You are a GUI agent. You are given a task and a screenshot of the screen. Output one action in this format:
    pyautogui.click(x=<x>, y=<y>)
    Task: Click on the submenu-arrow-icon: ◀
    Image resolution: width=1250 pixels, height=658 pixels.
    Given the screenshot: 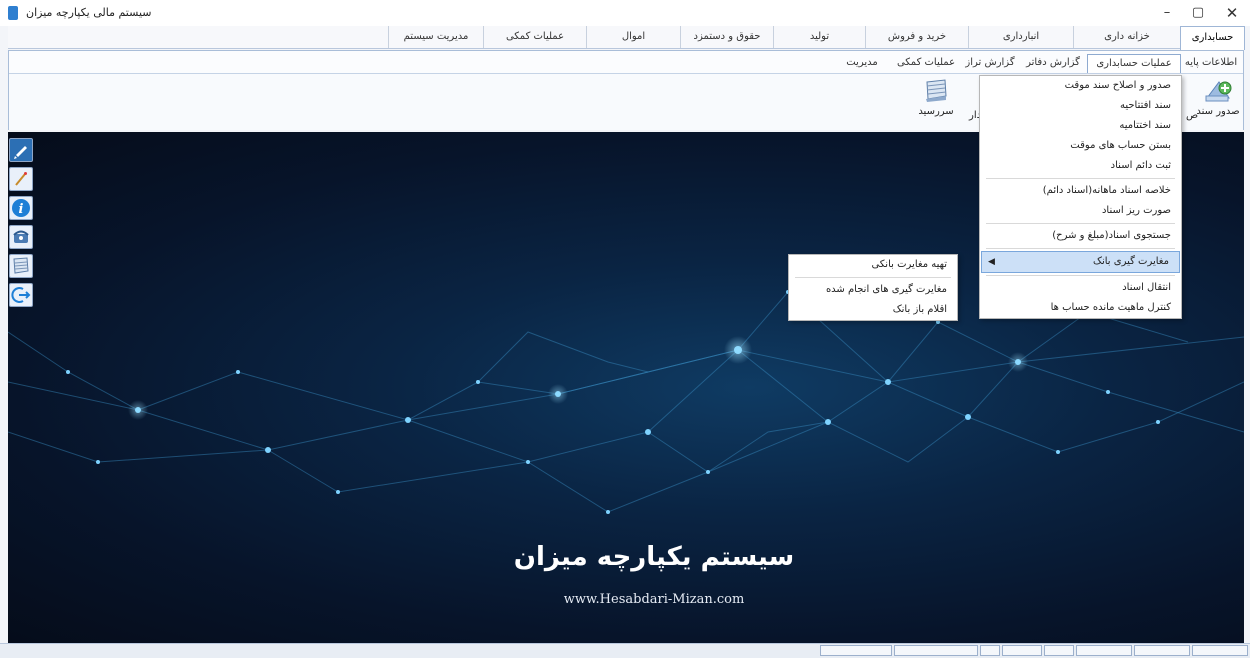 What is the action you would take?
    pyautogui.click(x=991, y=262)
    